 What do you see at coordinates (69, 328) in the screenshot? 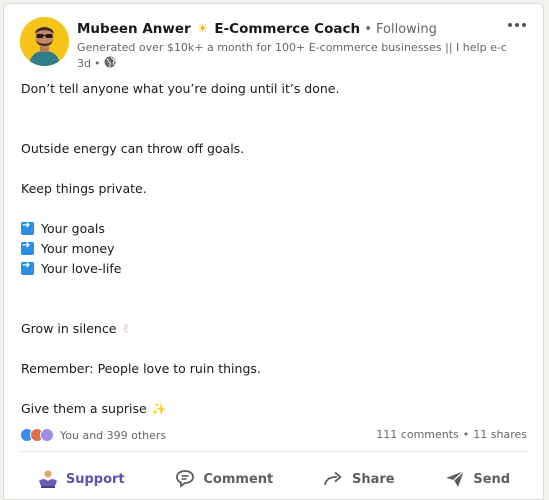
I see `post-text: Grow in silence` at bounding box center [69, 328].